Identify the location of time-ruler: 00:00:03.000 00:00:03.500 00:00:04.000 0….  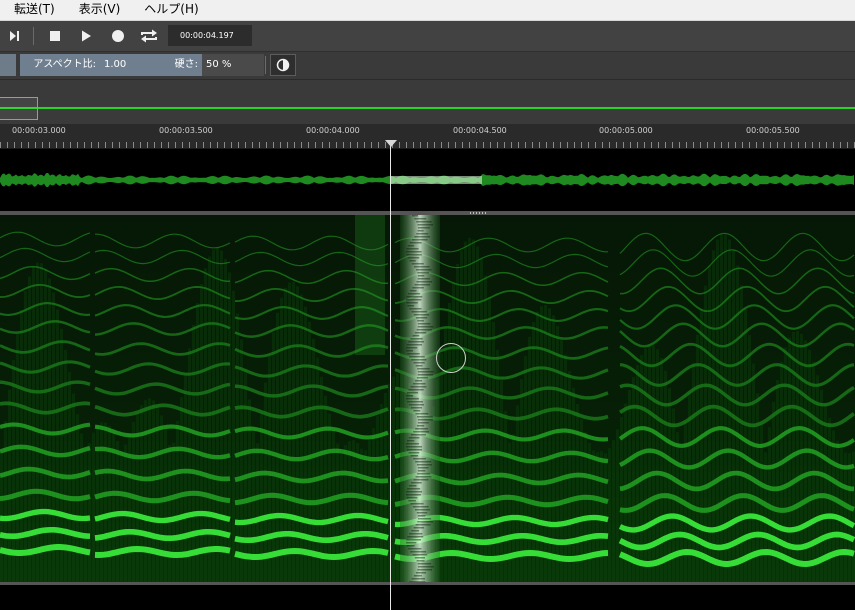
(427, 136).